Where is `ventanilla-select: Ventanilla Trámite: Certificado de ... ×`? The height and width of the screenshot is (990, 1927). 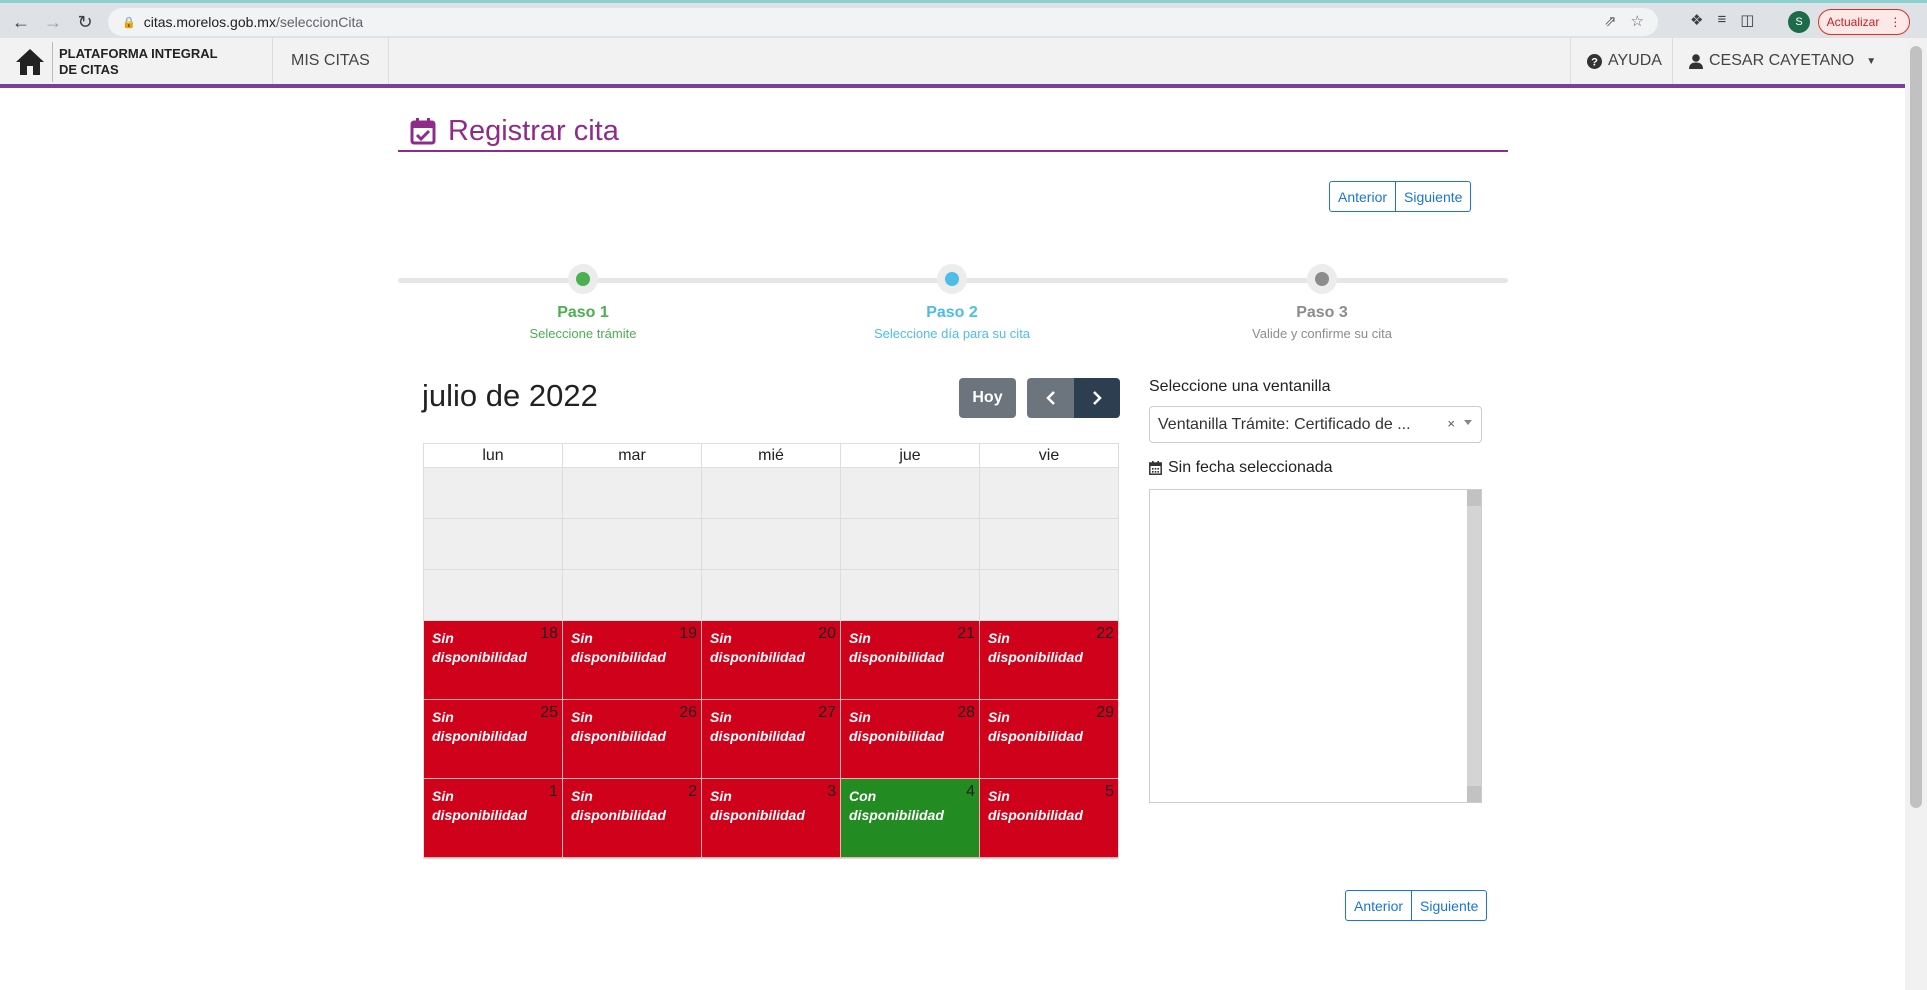
ventanilla-select: Ventanilla Trámite: Certificado de ... × is located at coordinates (1315, 424).